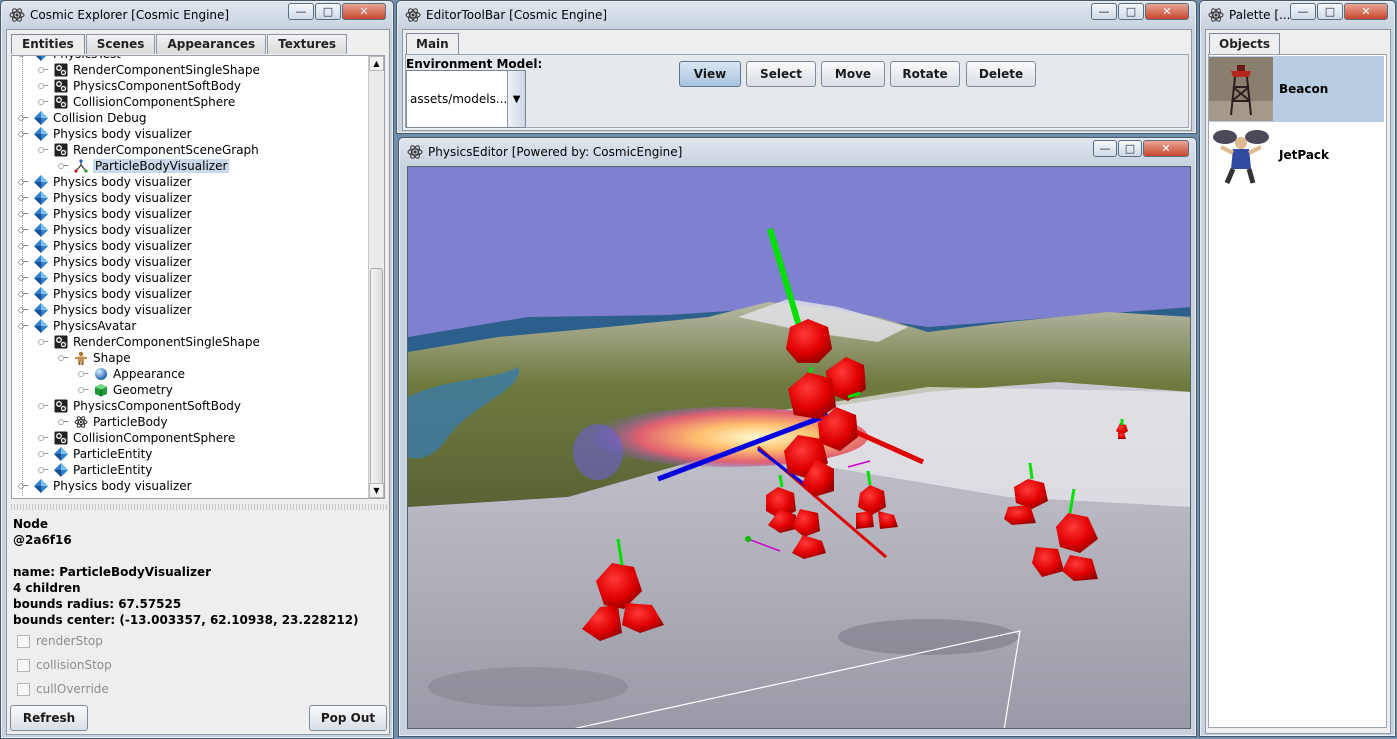  What do you see at coordinates (516, 99) in the screenshot?
I see `chevron-down-icon: ▼` at bounding box center [516, 99].